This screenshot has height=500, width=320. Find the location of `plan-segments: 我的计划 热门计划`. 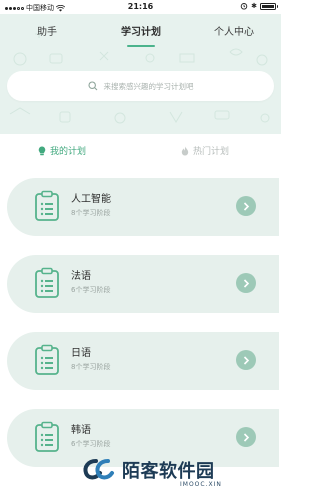

plan-segments: 我的计划 热门计划 is located at coordinates (140, 151).